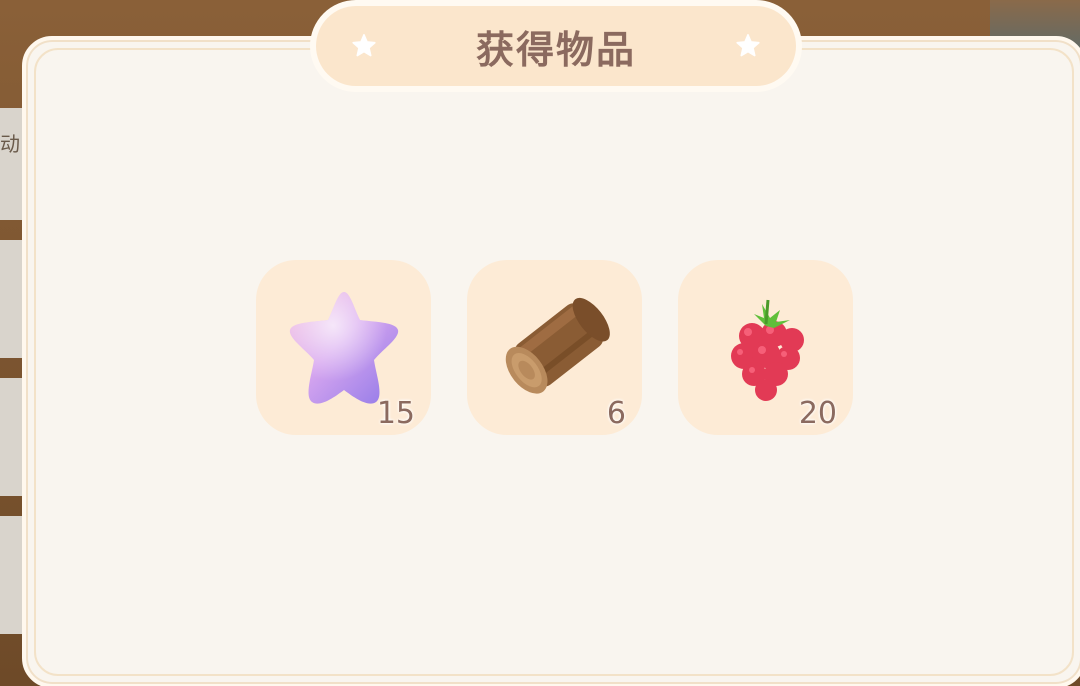 This screenshot has height=686, width=1080. Describe the element at coordinates (557, 345) in the screenshot. I see `wood-log-icon` at that location.